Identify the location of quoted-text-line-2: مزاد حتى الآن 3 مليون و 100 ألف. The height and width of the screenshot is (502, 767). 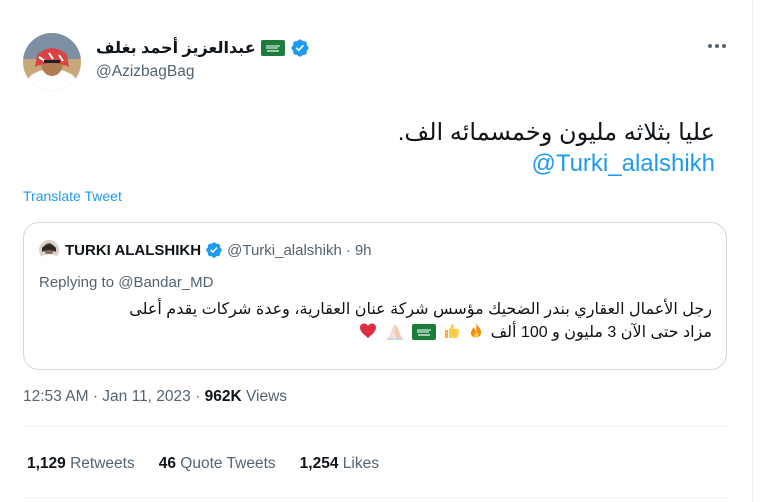
(601, 332).